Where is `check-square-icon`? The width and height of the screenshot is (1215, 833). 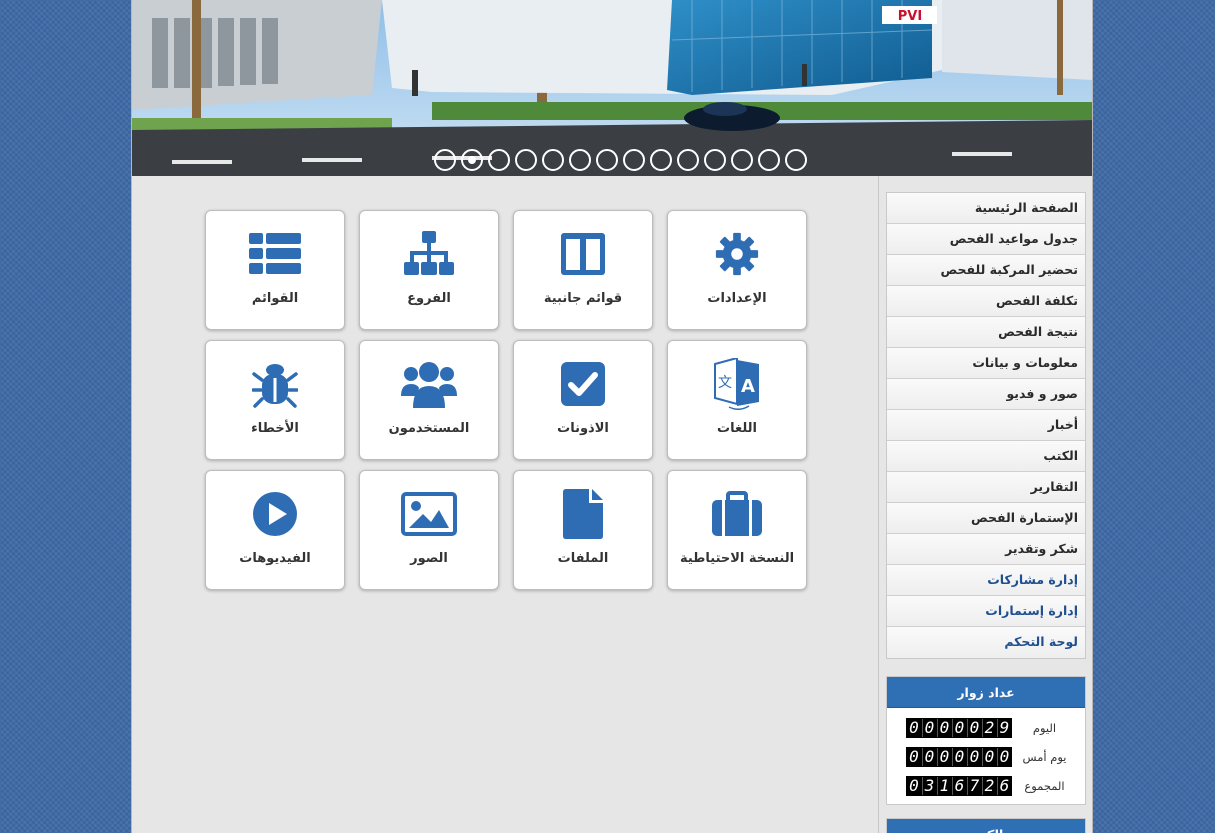
check-square-icon is located at coordinates (583, 384).